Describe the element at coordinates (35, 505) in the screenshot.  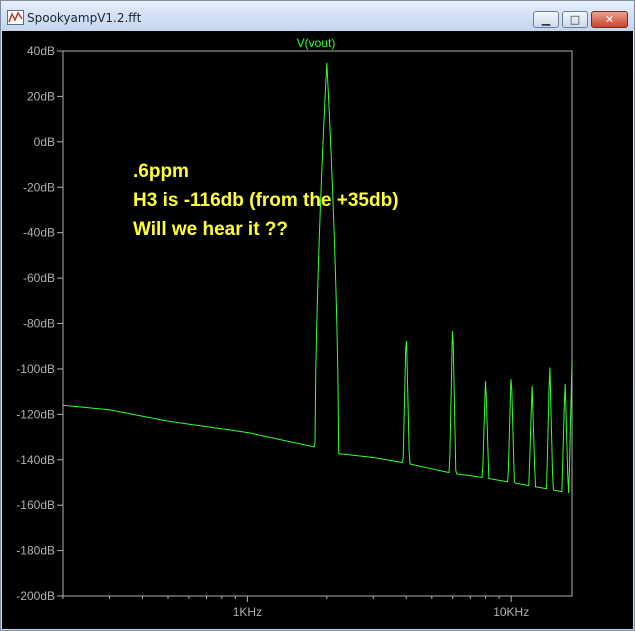
I see `y-tick-label: -160dB` at that location.